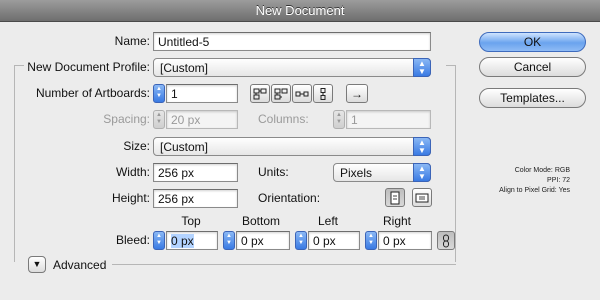  I want to click on cancel-button: Cancel, so click(532, 67).